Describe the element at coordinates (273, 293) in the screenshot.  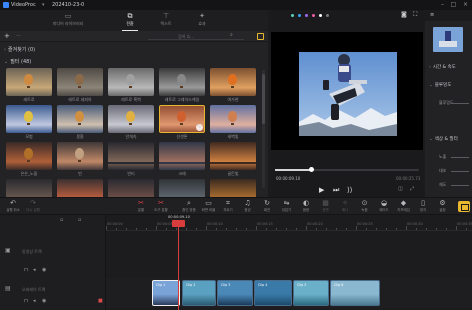
I see `timeline-clip: Clip 4` at that location.